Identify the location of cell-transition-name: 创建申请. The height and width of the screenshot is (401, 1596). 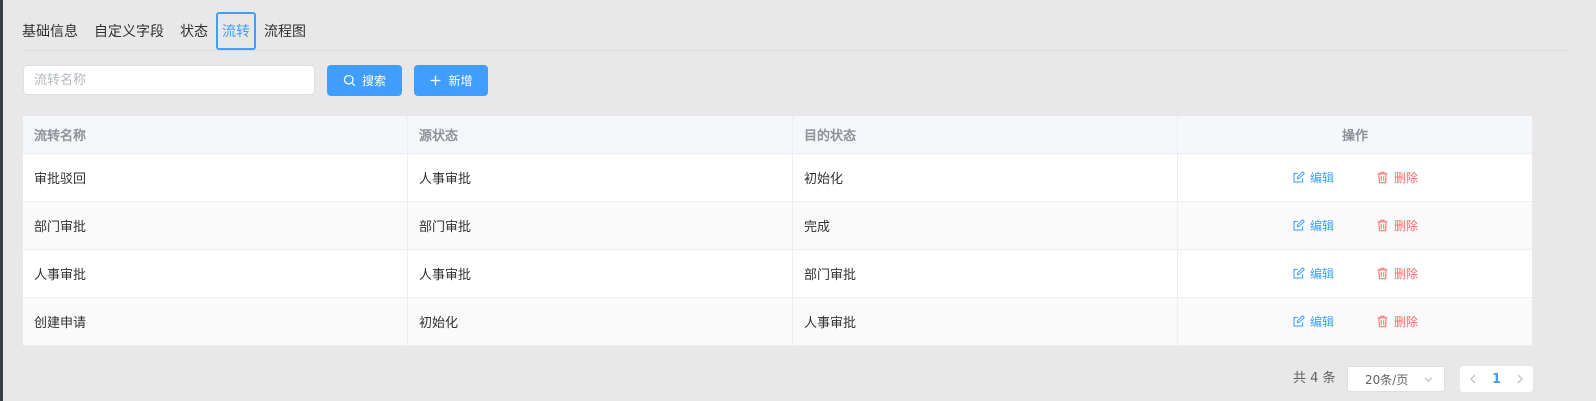
(215, 321).